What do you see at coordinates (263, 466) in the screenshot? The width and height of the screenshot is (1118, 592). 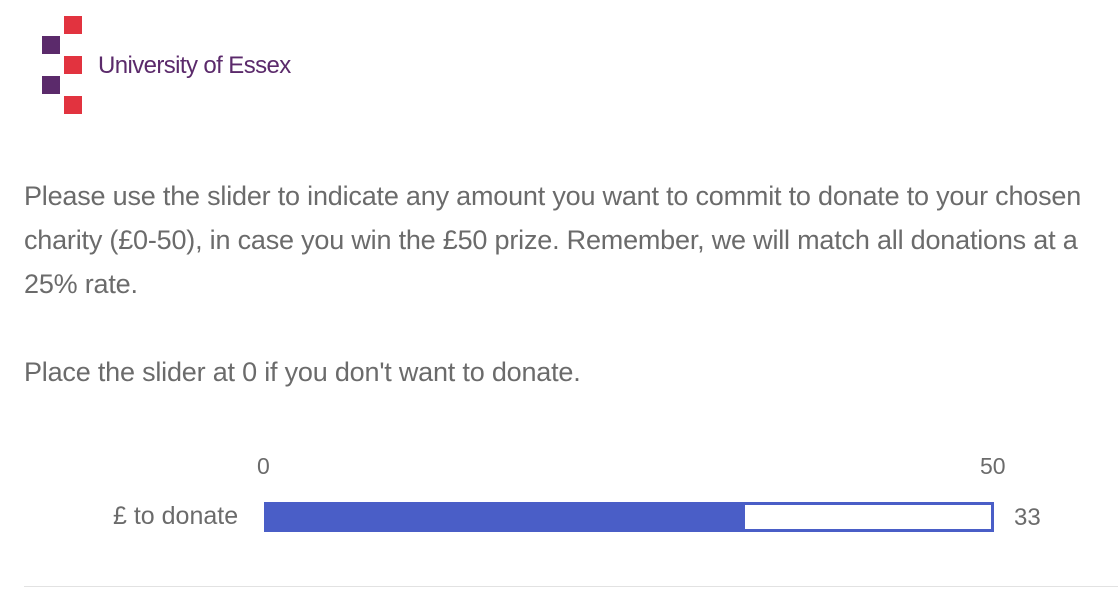 I see `slider-scale-min: 0` at bounding box center [263, 466].